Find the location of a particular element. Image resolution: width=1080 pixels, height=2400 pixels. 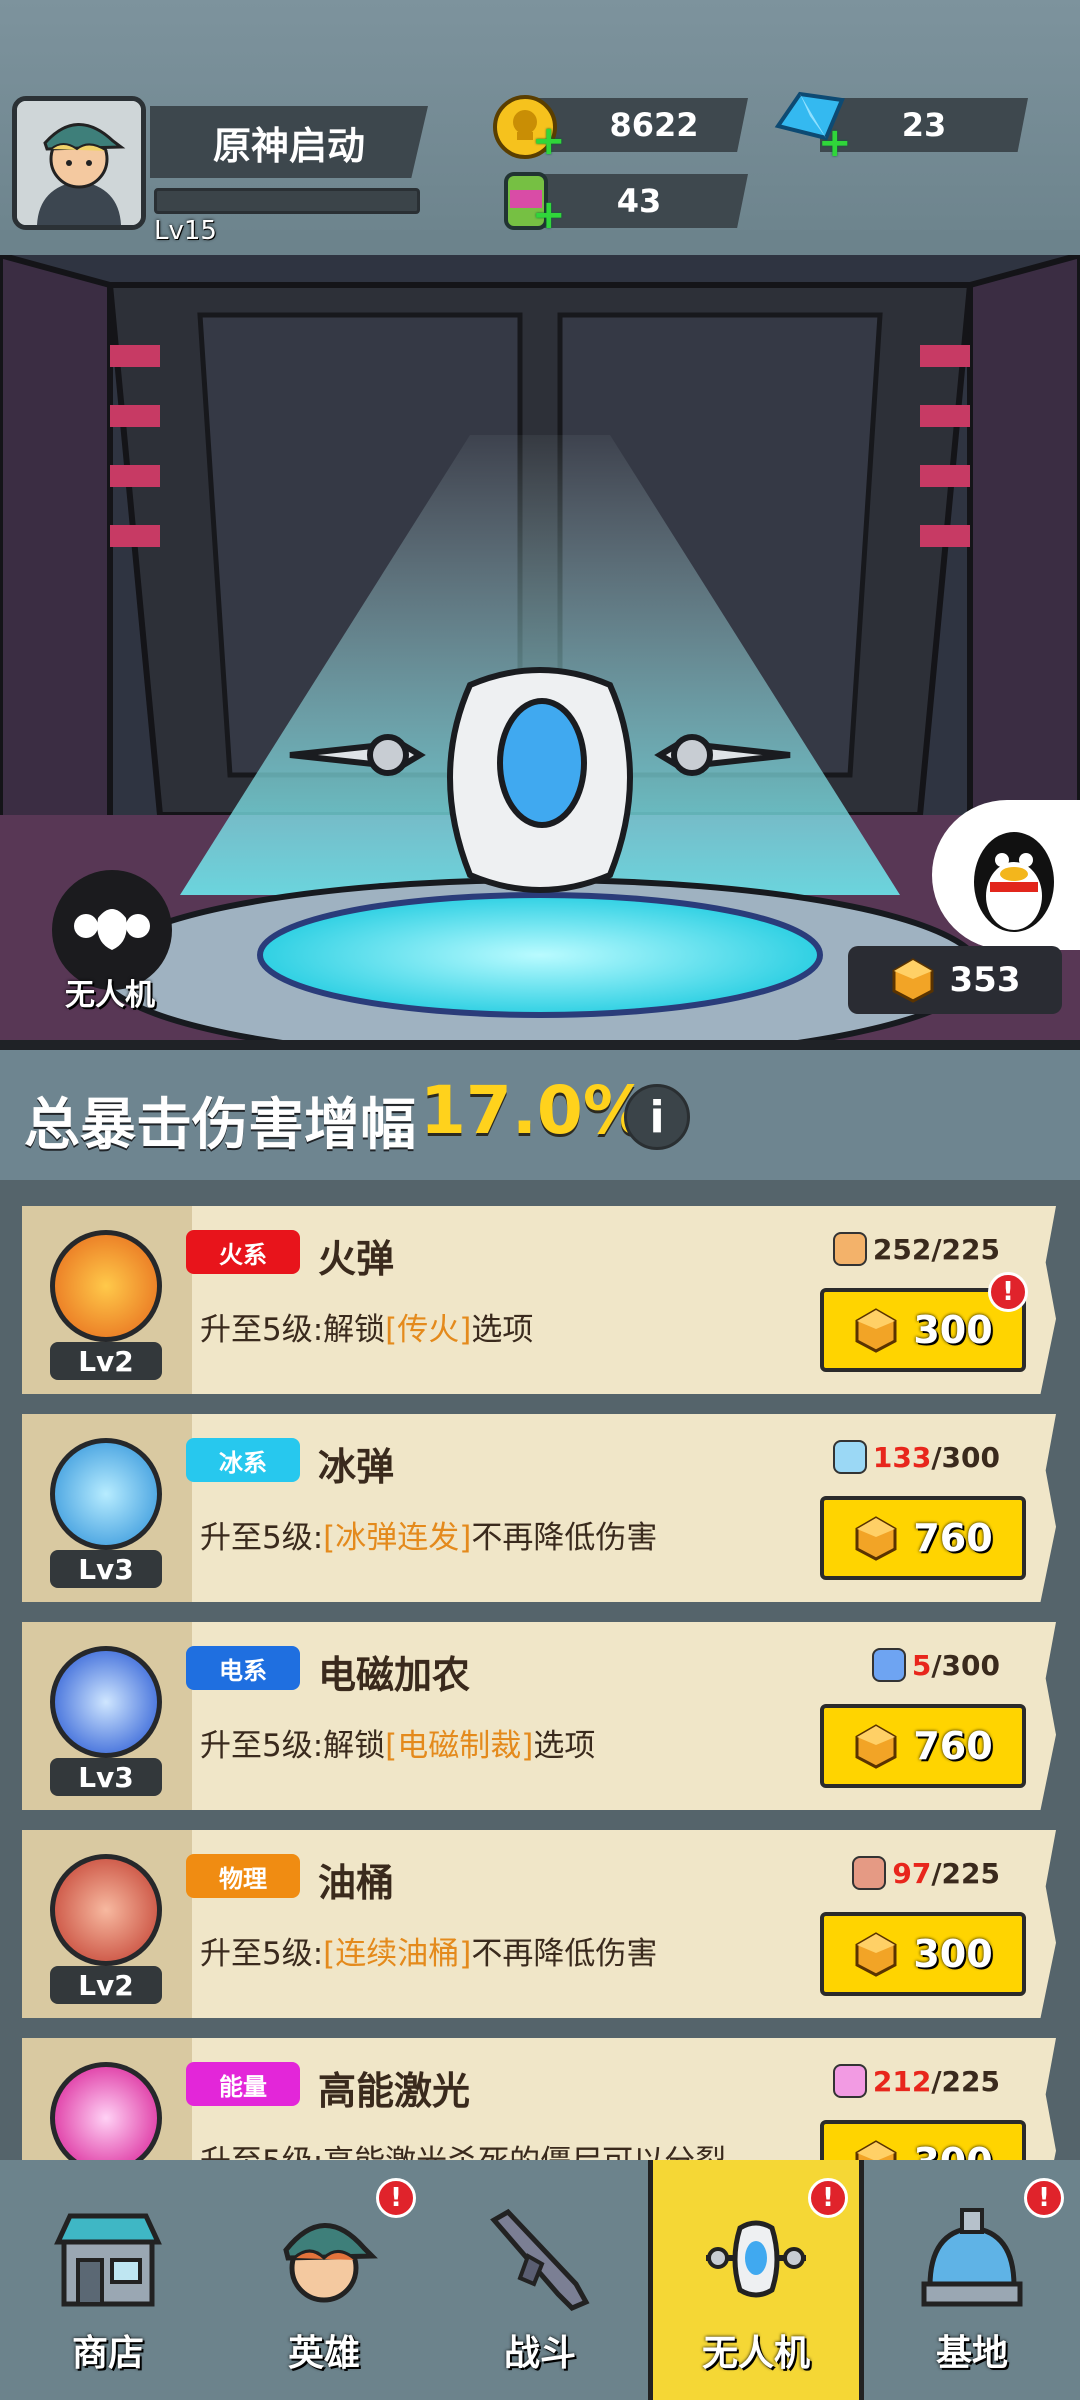

shard-progress: 252/225 is located at coordinates (916, 1249).